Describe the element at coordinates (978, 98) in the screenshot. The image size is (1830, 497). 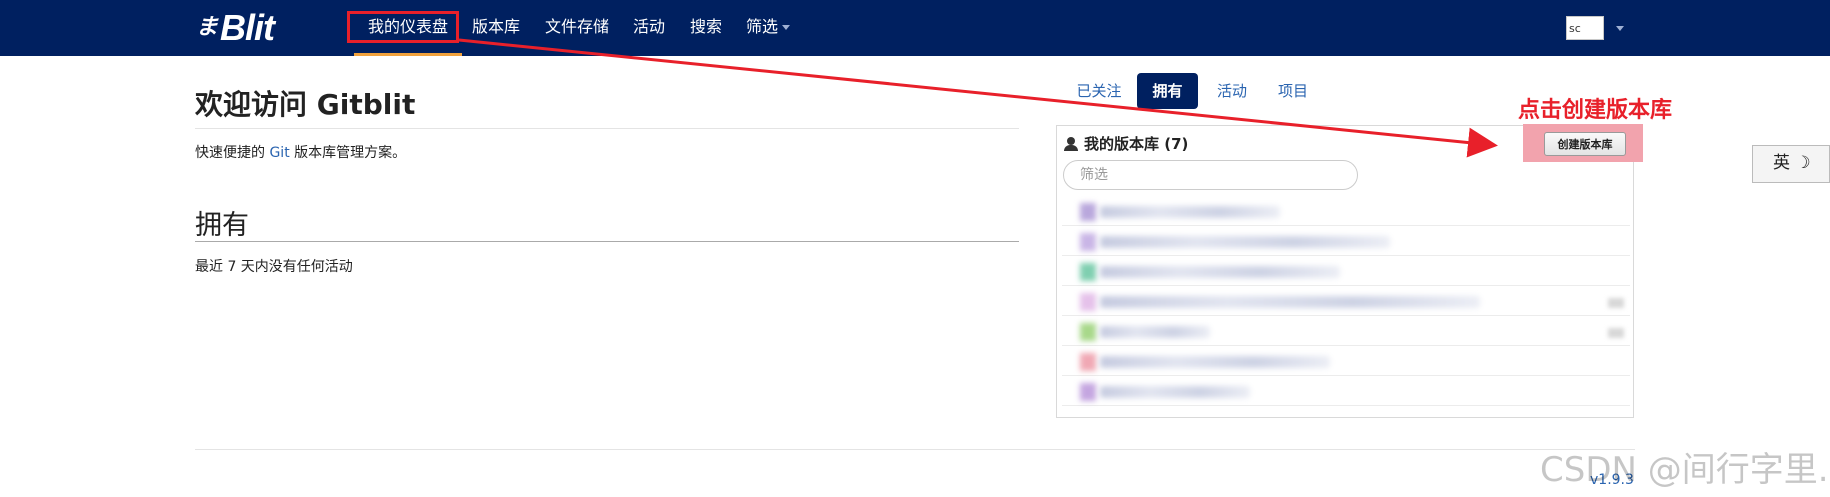
I see `annotation-arrow` at that location.